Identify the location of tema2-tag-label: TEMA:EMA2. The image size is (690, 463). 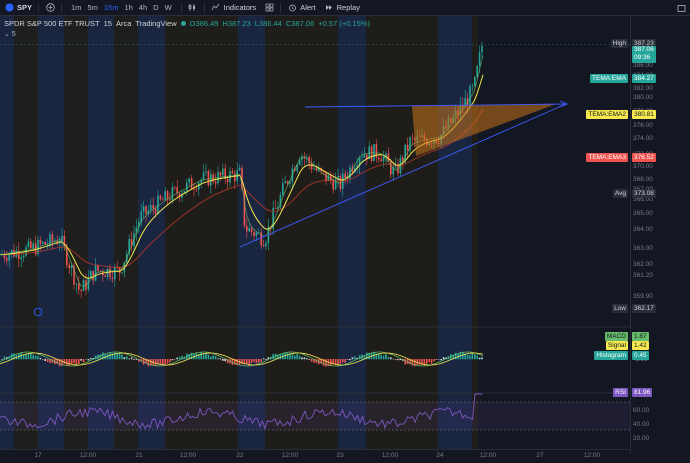
(607, 114).